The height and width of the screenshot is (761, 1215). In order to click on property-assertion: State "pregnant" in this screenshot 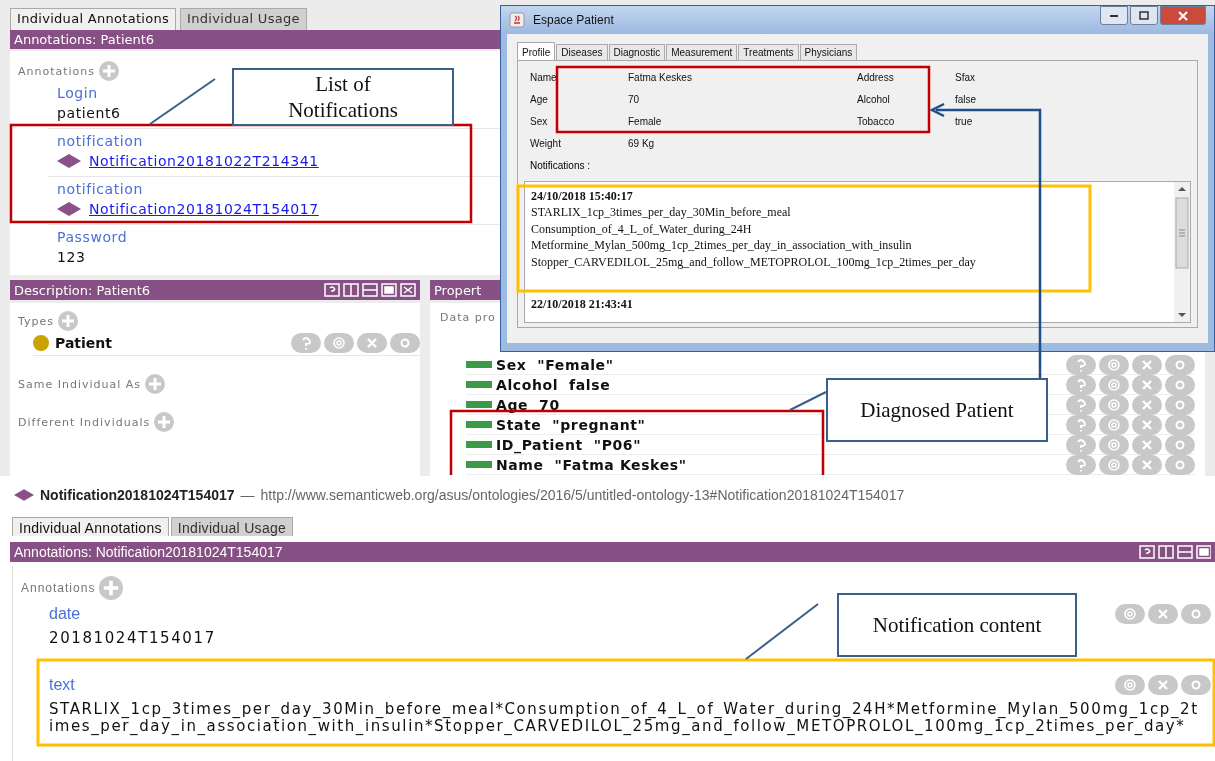, I will do `click(571, 424)`.